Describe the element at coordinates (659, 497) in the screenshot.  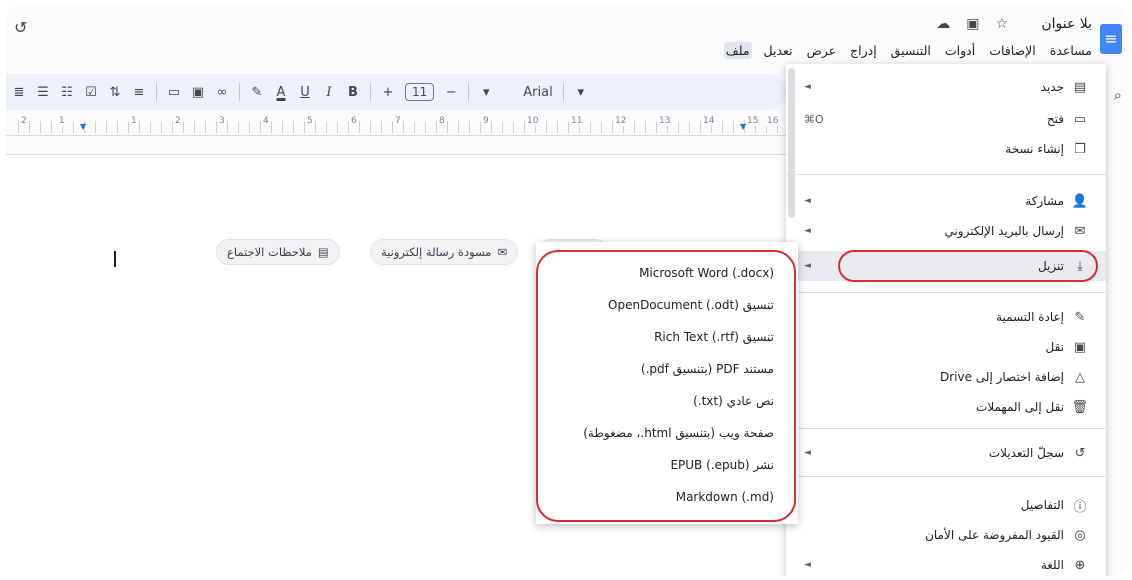
I see `download-markdown: Markdown (.md)` at that location.